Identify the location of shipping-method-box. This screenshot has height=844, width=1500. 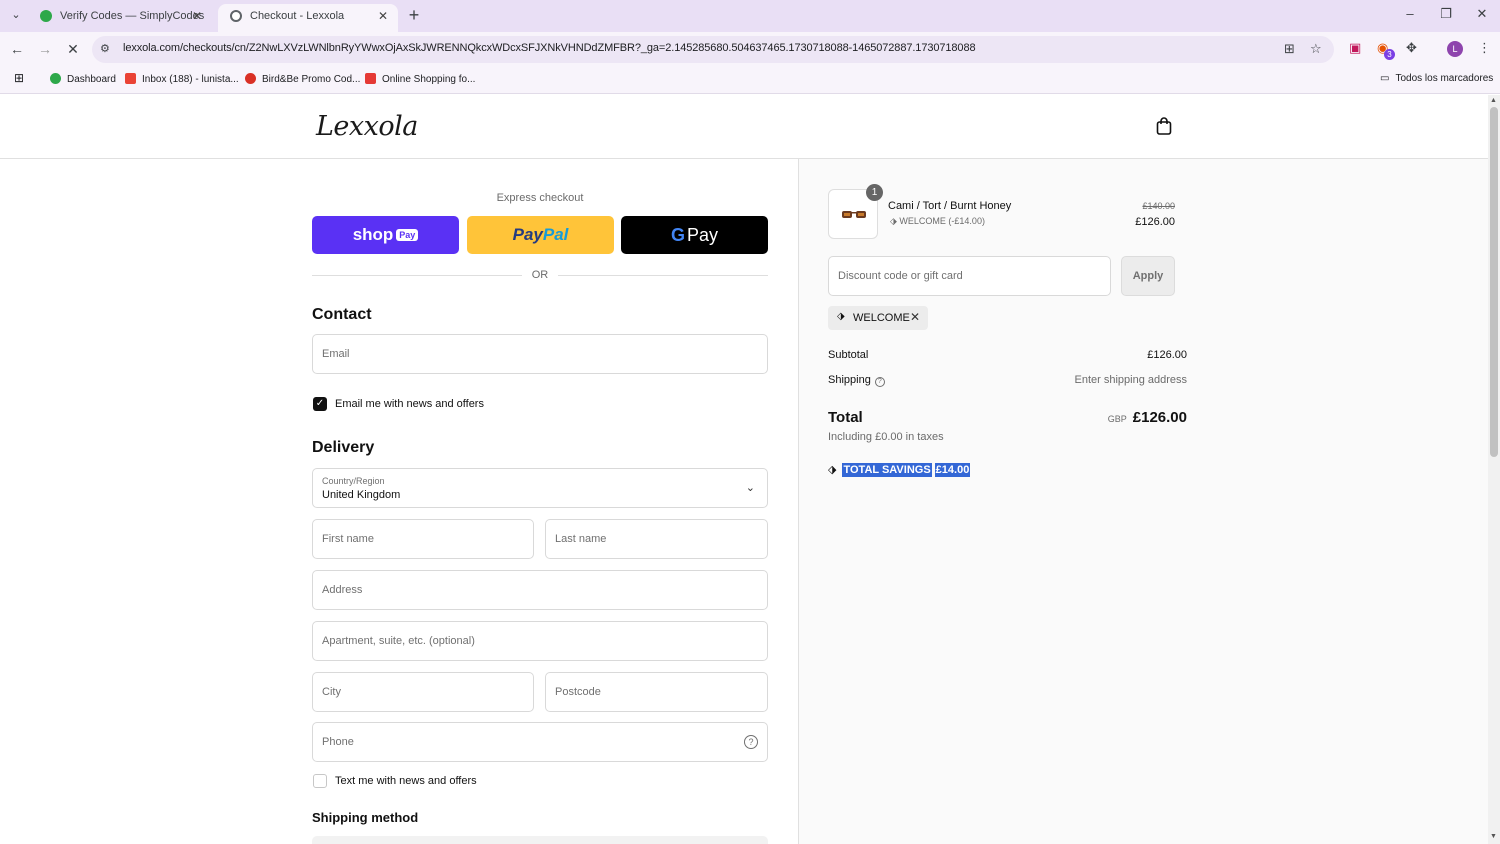
(540, 840).